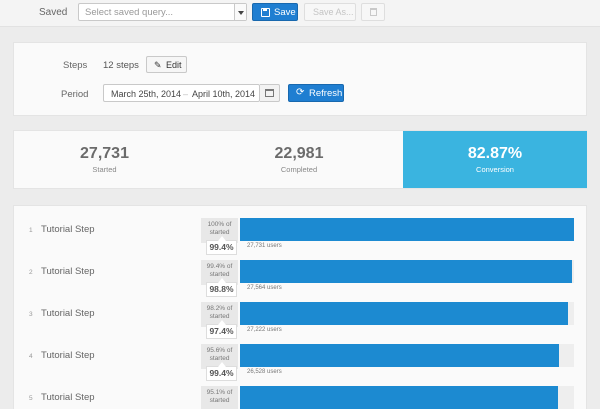  Describe the element at coordinates (219, 350) in the screenshot. I see `step-percent: 95.6% of` at that location.